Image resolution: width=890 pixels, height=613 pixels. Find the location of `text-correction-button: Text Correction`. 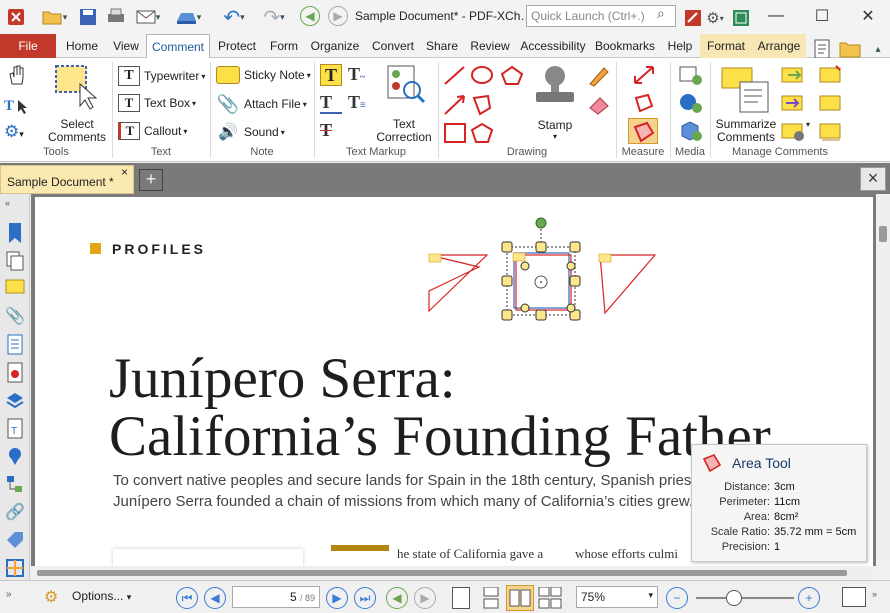

text-correction-button: Text Correction is located at coordinates (404, 131).